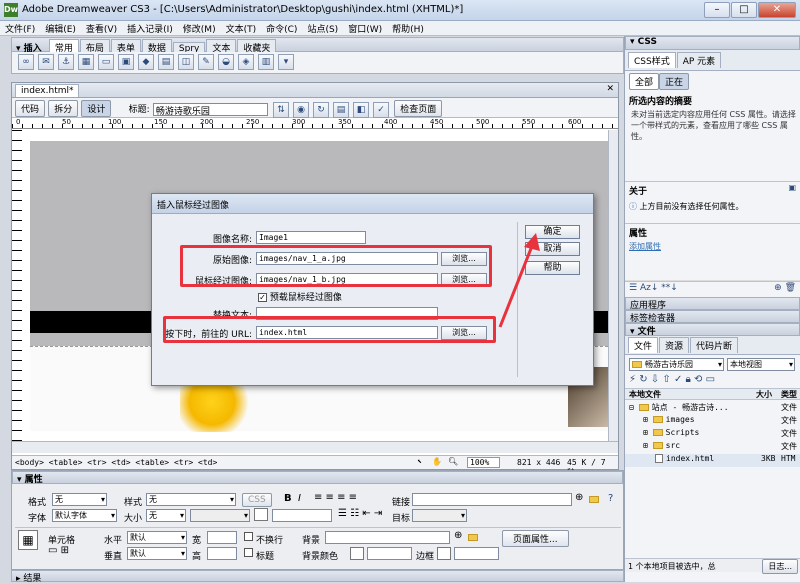 The image size is (800, 584). I want to click on hand-tool-icon: ✋, so click(437, 461).